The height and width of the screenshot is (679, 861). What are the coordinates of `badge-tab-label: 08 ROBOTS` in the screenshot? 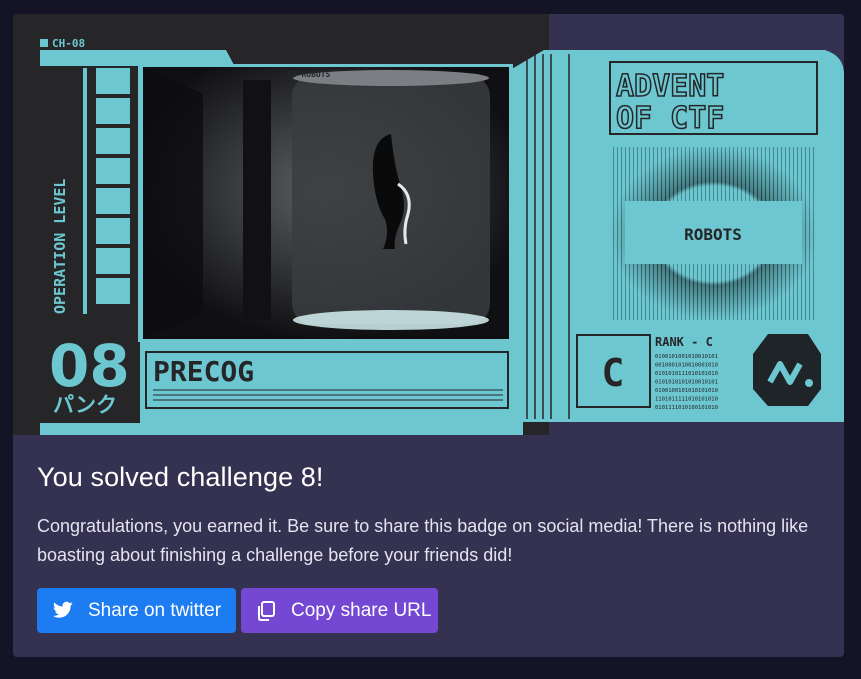 It's located at (309, 74).